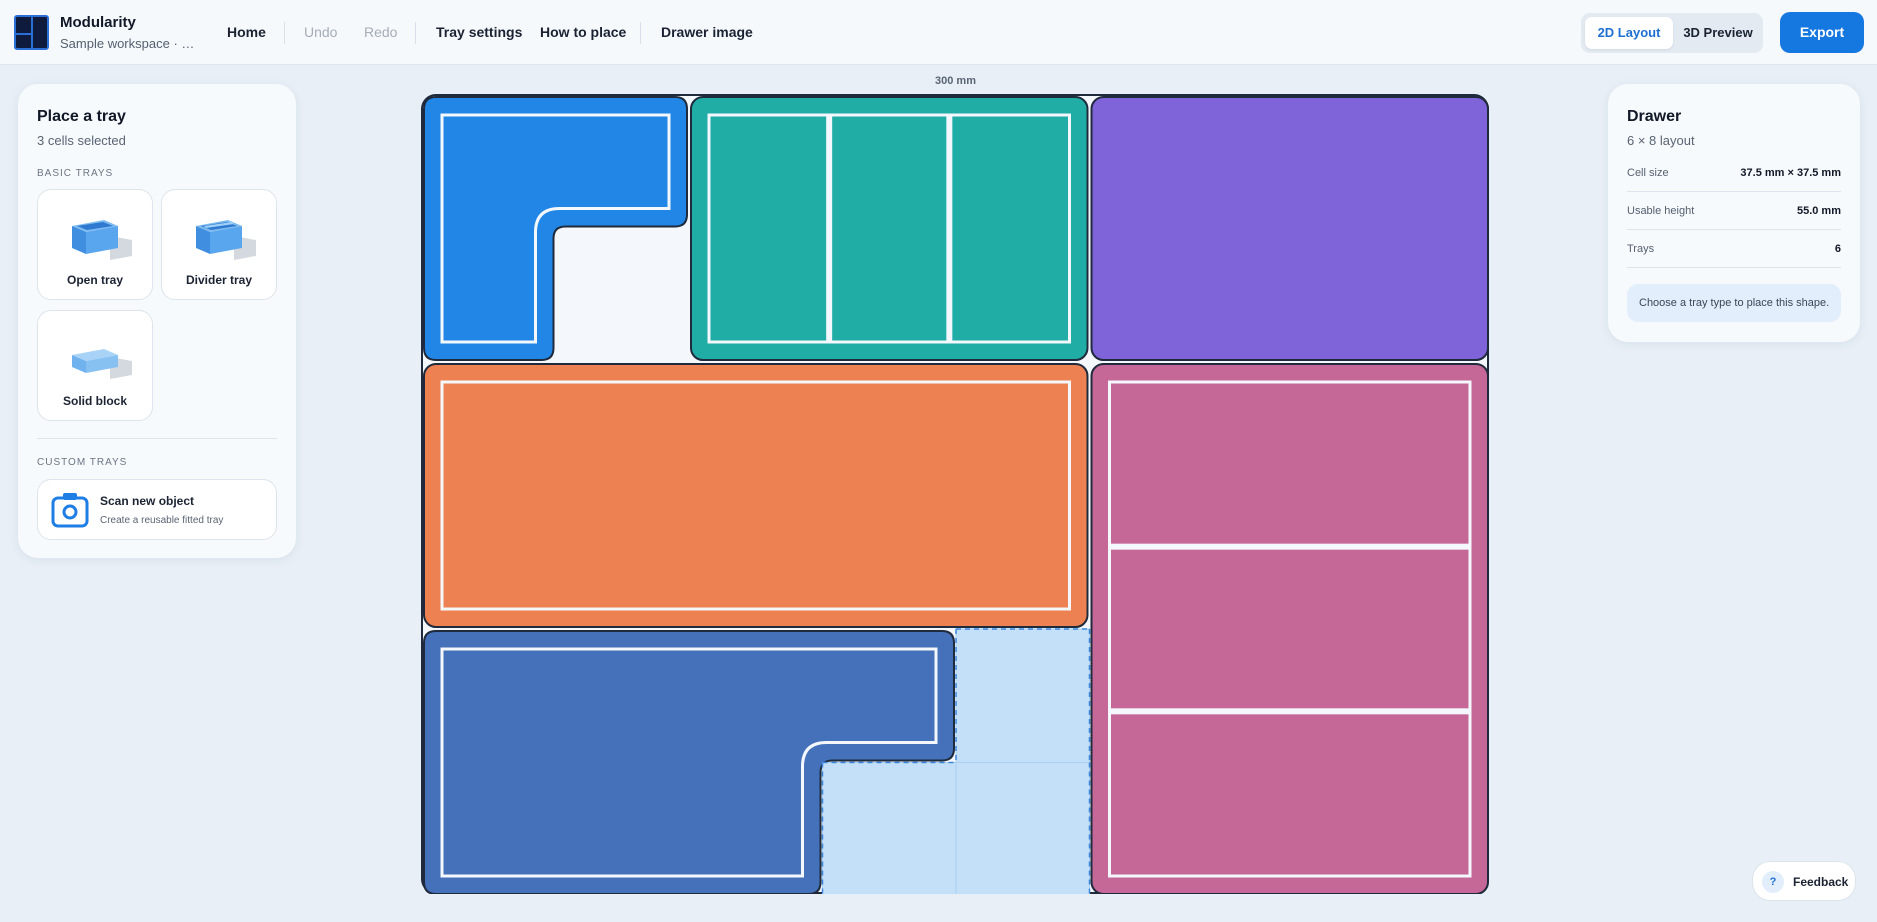 The height and width of the screenshot is (922, 1877). Describe the element at coordinates (70, 510) in the screenshot. I see `camera-icon` at that location.